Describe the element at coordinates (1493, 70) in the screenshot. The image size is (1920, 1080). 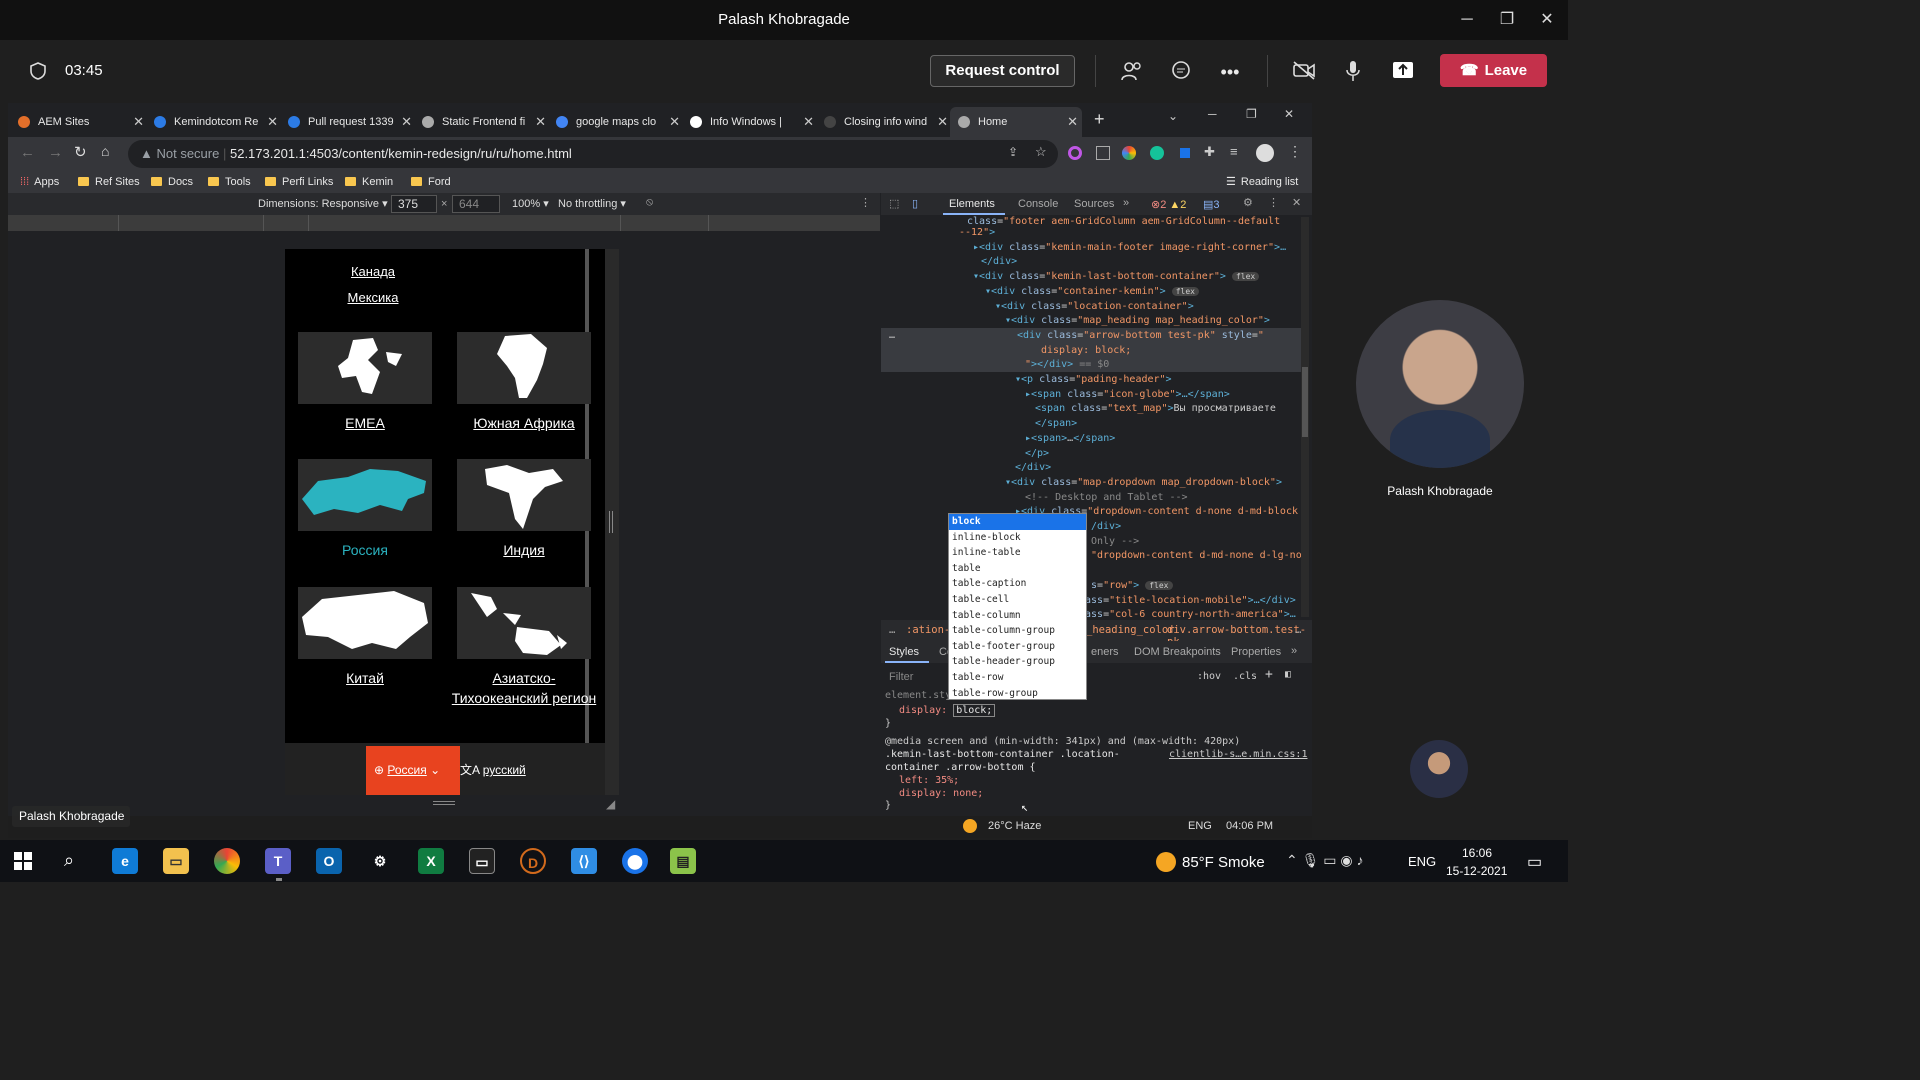
I see `leave-button: ☎ Leave` at that location.